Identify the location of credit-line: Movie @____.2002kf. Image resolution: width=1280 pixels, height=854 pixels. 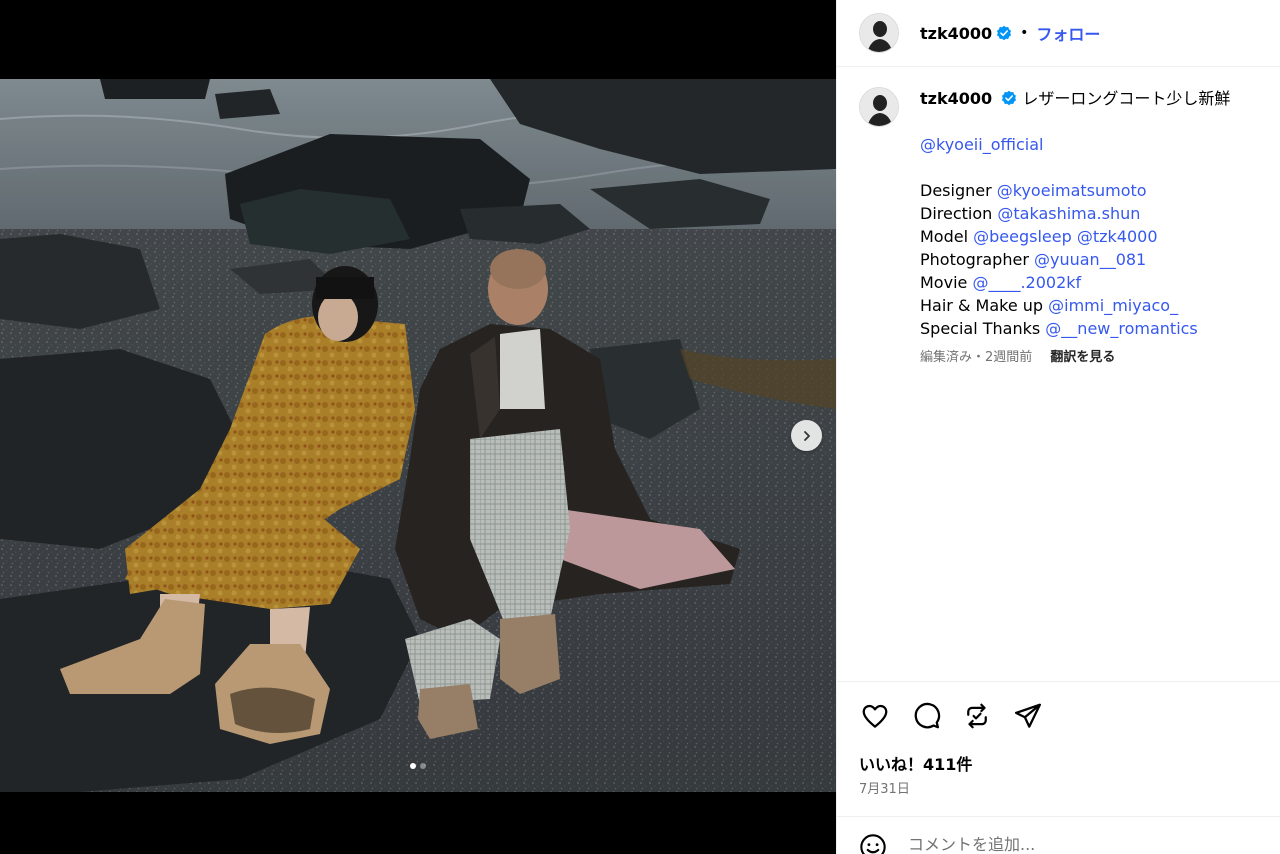
(1090, 282).